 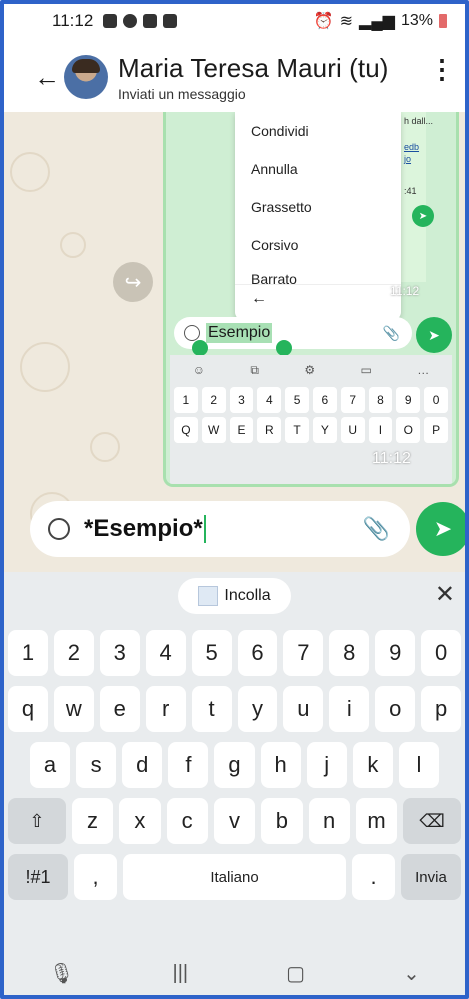 I want to click on inner-key: 5, so click(x=297, y=400).